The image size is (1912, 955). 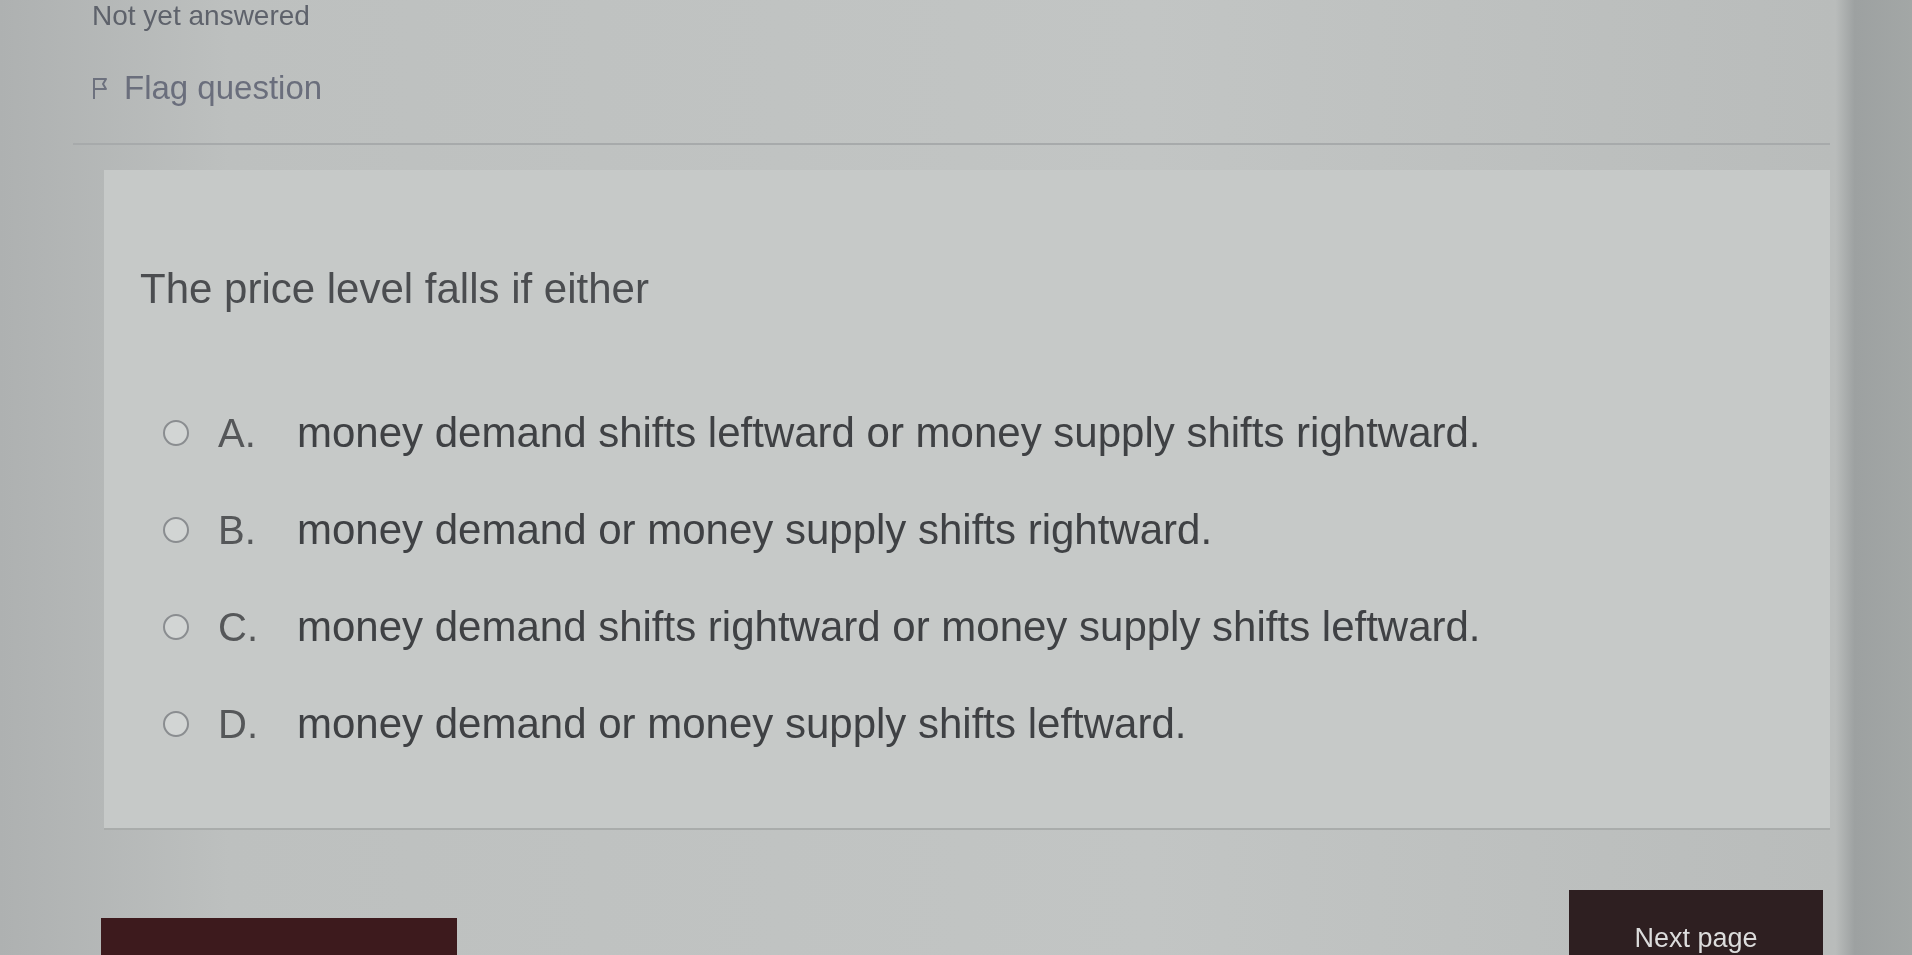 I want to click on option-letter: C., so click(x=238, y=627).